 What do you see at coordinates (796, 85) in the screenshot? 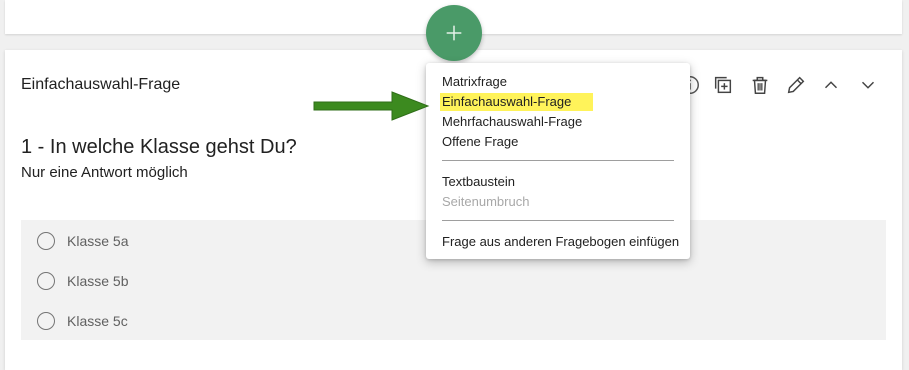
I see `edit-icon` at bounding box center [796, 85].